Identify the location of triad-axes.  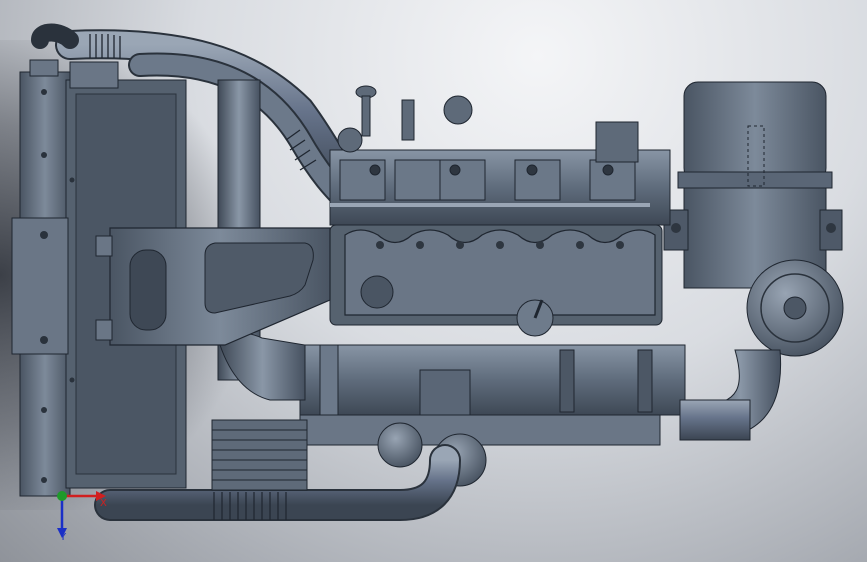
(81, 514).